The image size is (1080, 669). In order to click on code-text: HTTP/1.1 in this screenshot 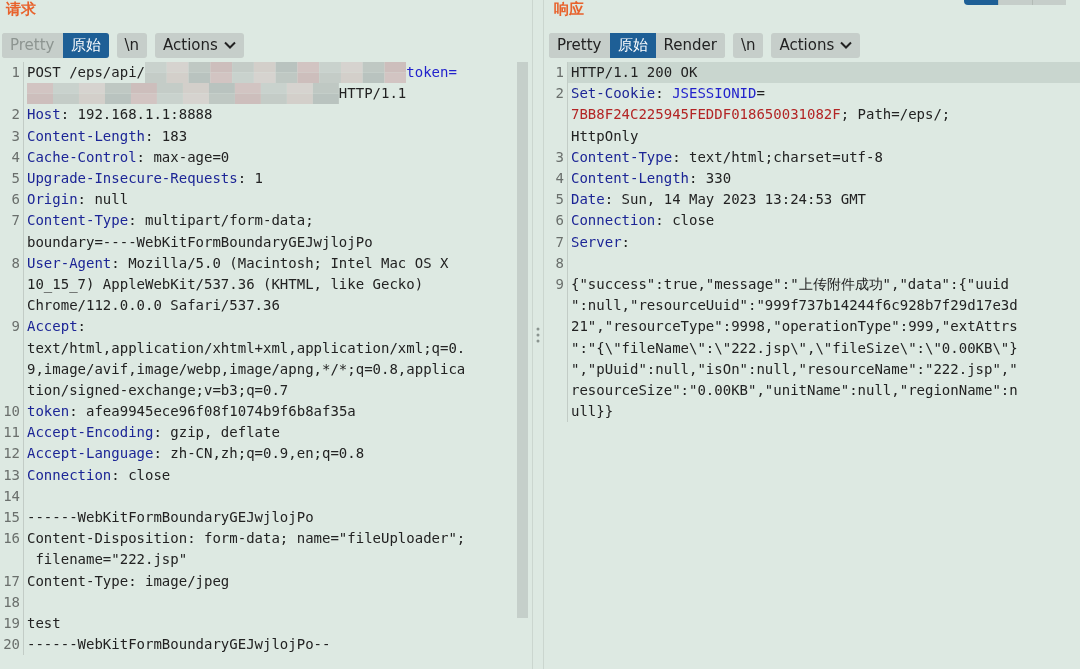, I will do `click(372, 94)`.